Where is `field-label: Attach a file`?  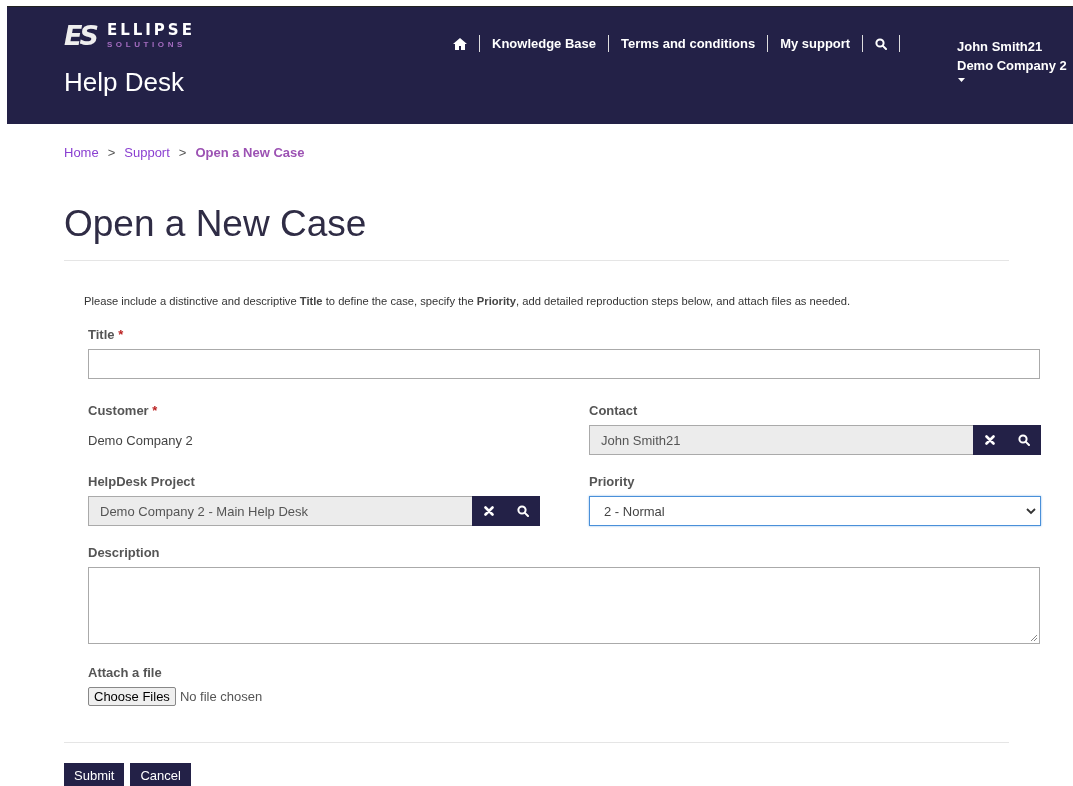
field-label: Attach a file is located at coordinates (125, 673).